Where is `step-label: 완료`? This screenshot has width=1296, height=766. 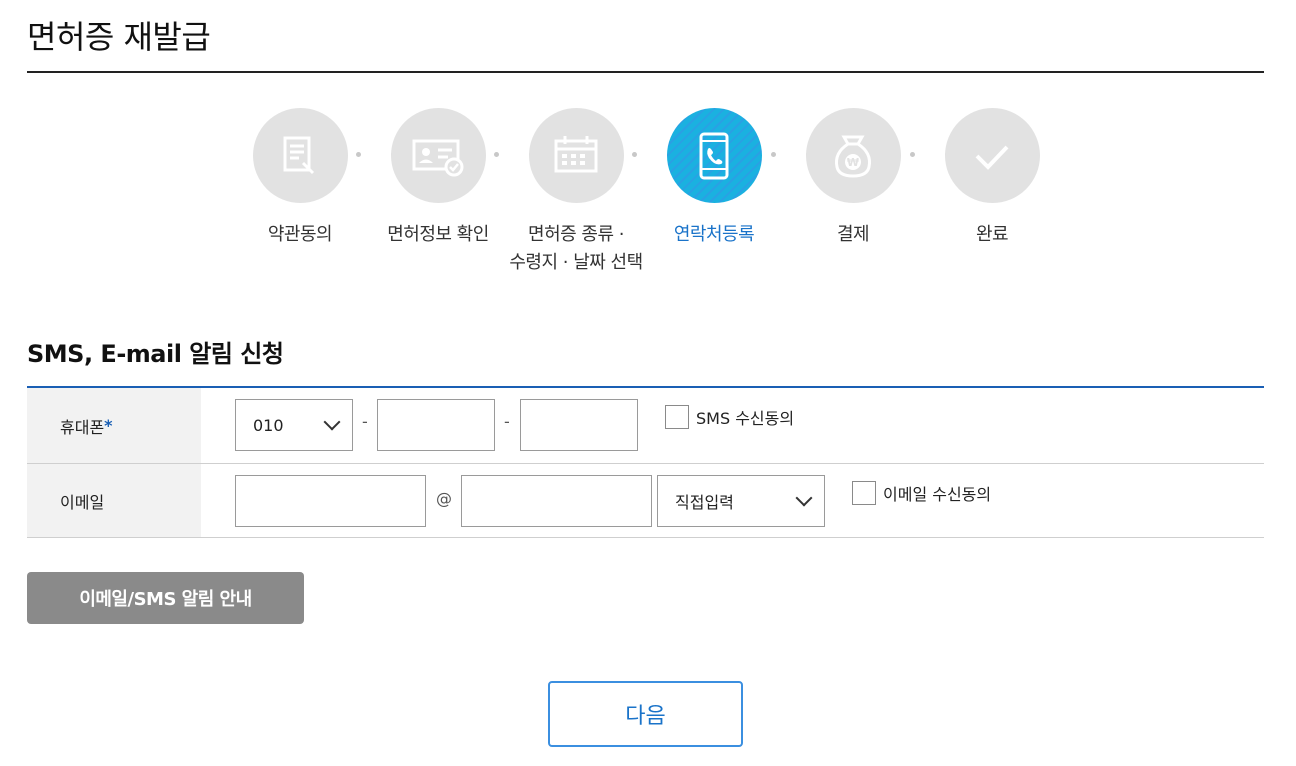
step-label: 완료 is located at coordinates (992, 234).